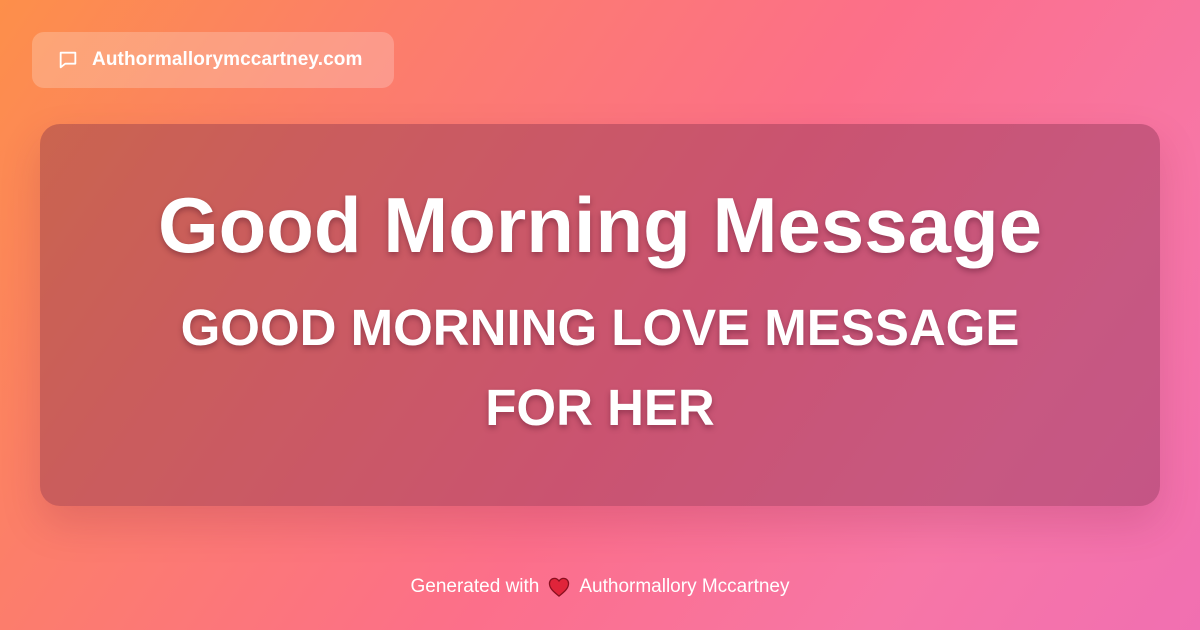 Image resolution: width=1200 pixels, height=630 pixels. Describe the element at coordinates (227, 59) in the screenshot. I see `site-badge-label: Authormallorymccartney.com` at that location.